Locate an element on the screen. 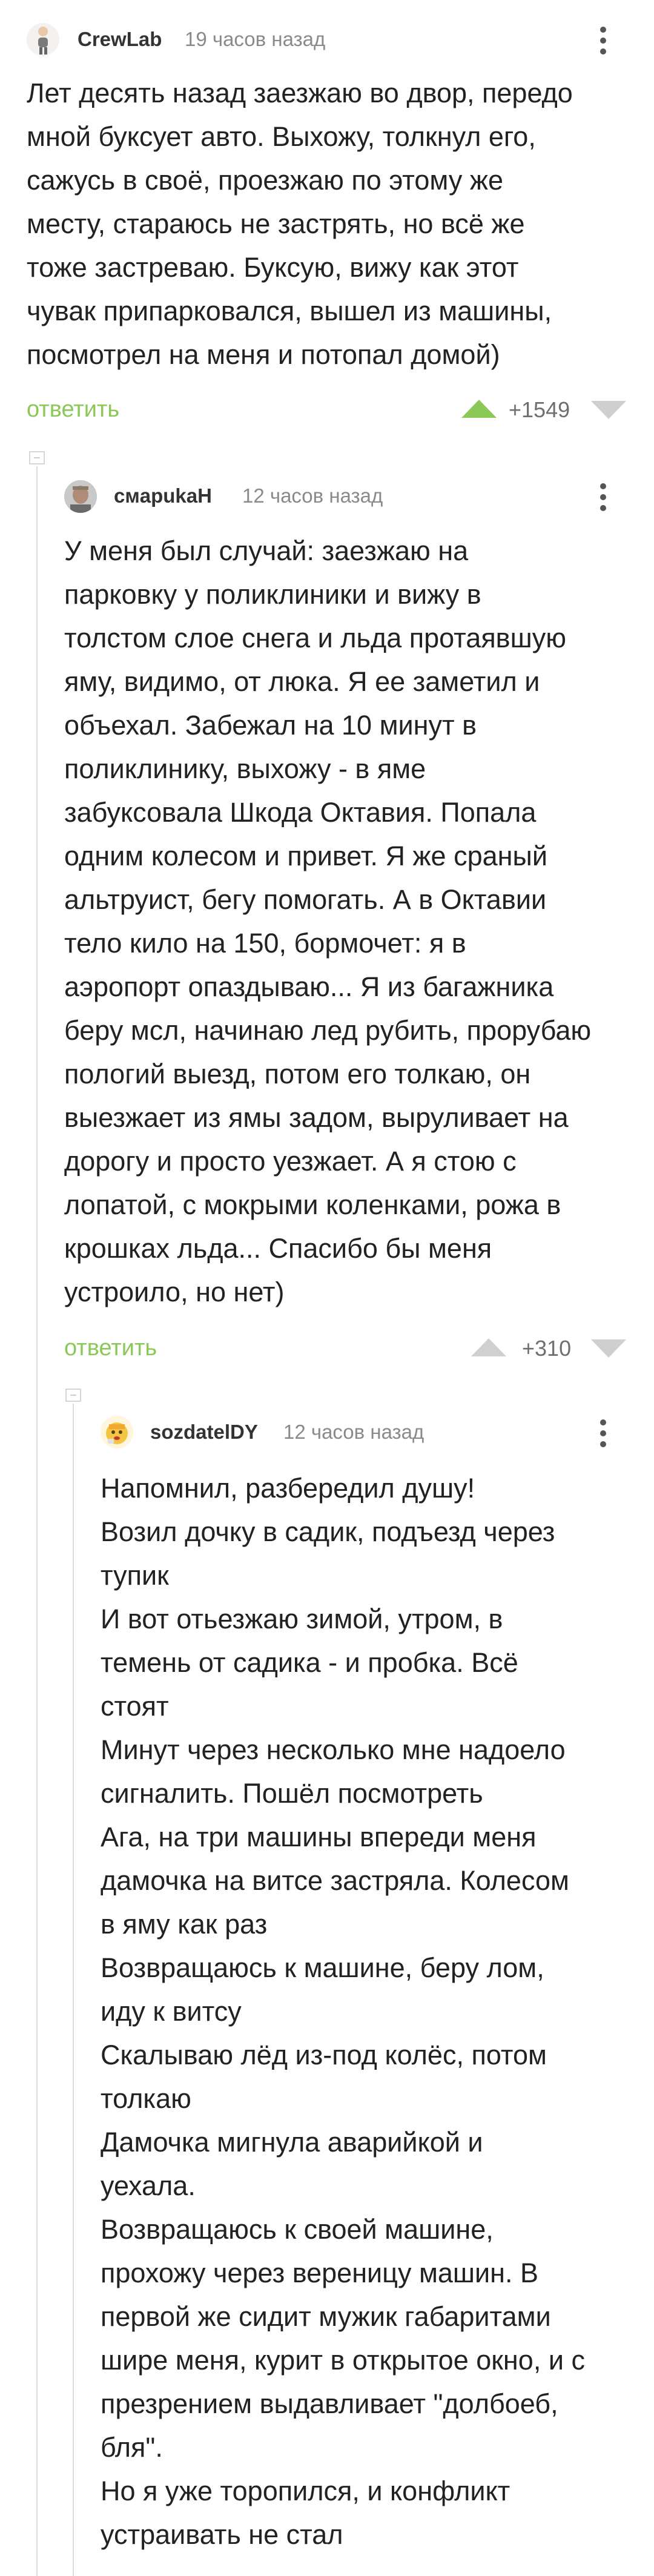 The width and height of the screenshot is (654, 2576). comment-text-line: Возвращаюсь к машине, беру лом, is located at coordinates (322, 1967).